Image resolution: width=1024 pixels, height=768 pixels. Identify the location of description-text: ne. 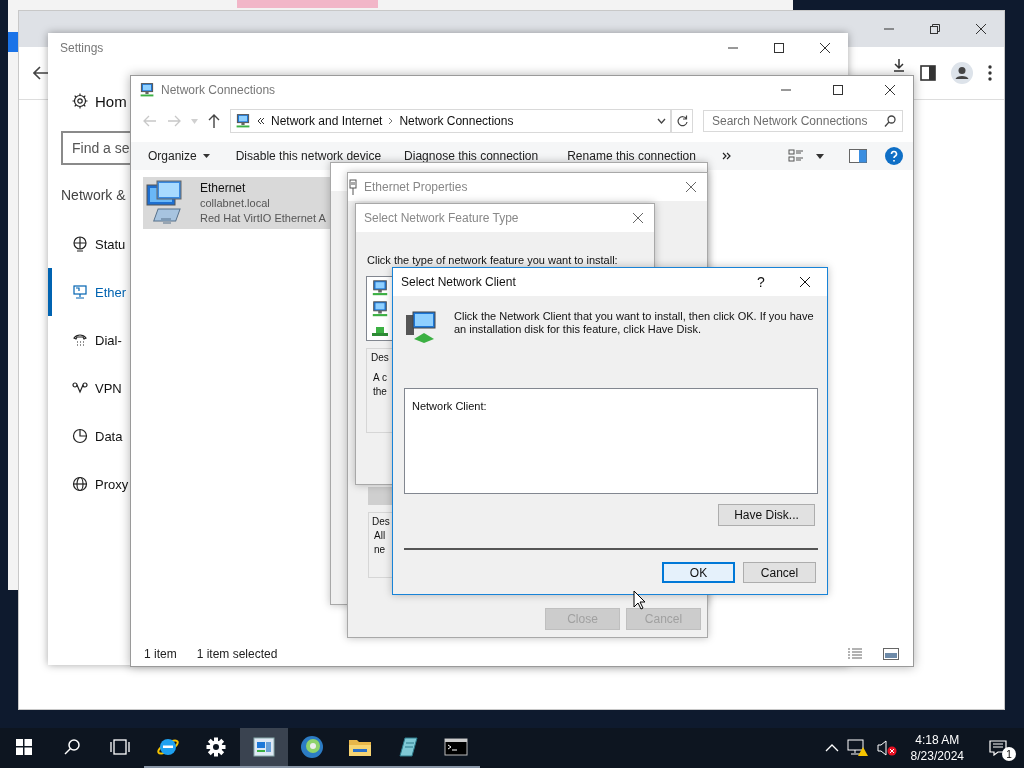
(380, 550).